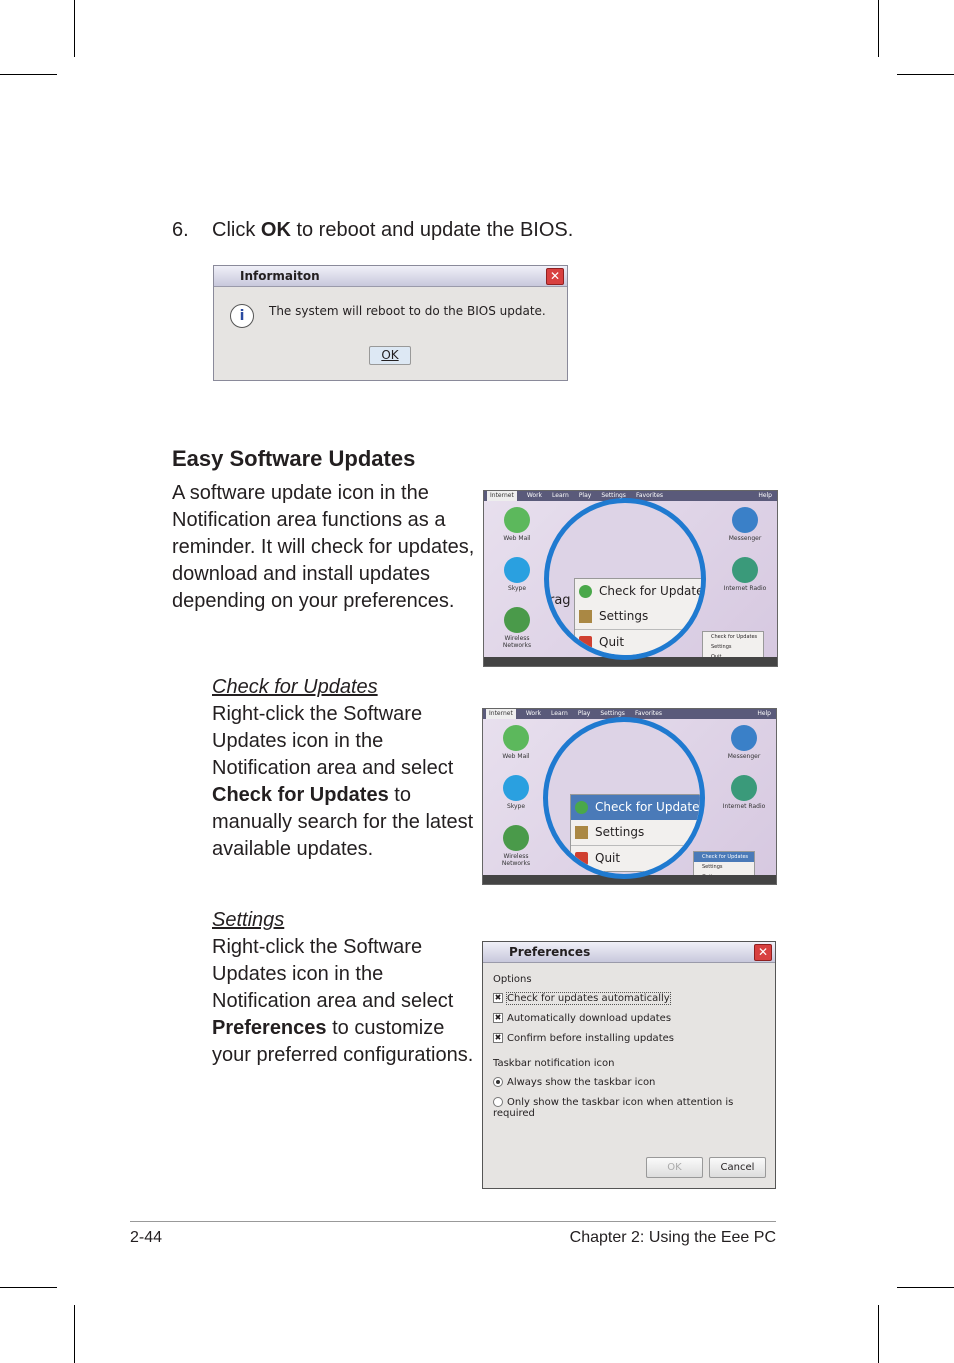  Describe the element at coordinates (343, 1055) in the screenshot. I see `text-line: your preferred configurations.` at that location.